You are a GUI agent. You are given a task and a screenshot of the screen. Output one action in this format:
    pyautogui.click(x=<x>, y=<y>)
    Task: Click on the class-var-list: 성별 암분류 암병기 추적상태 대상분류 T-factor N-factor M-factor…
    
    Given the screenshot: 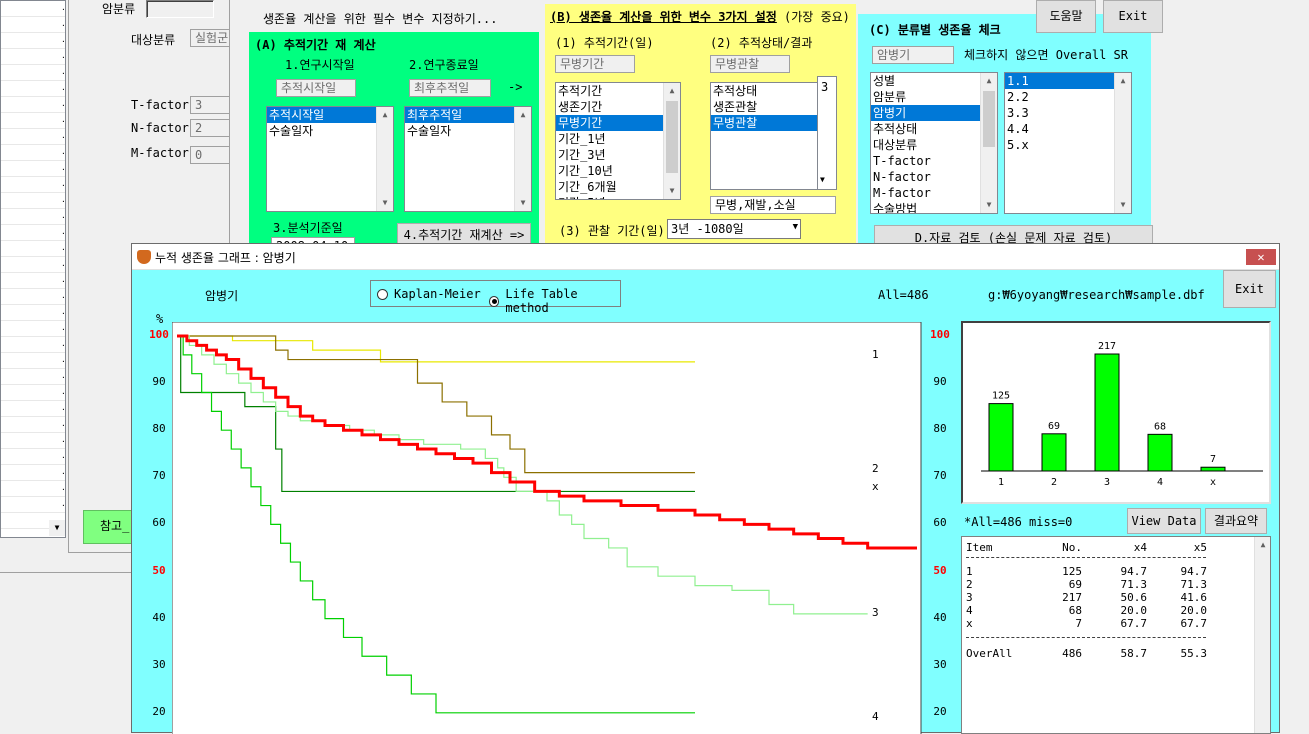 What is the action you would take?
    pyautogui.click(x=934, y=143)
    